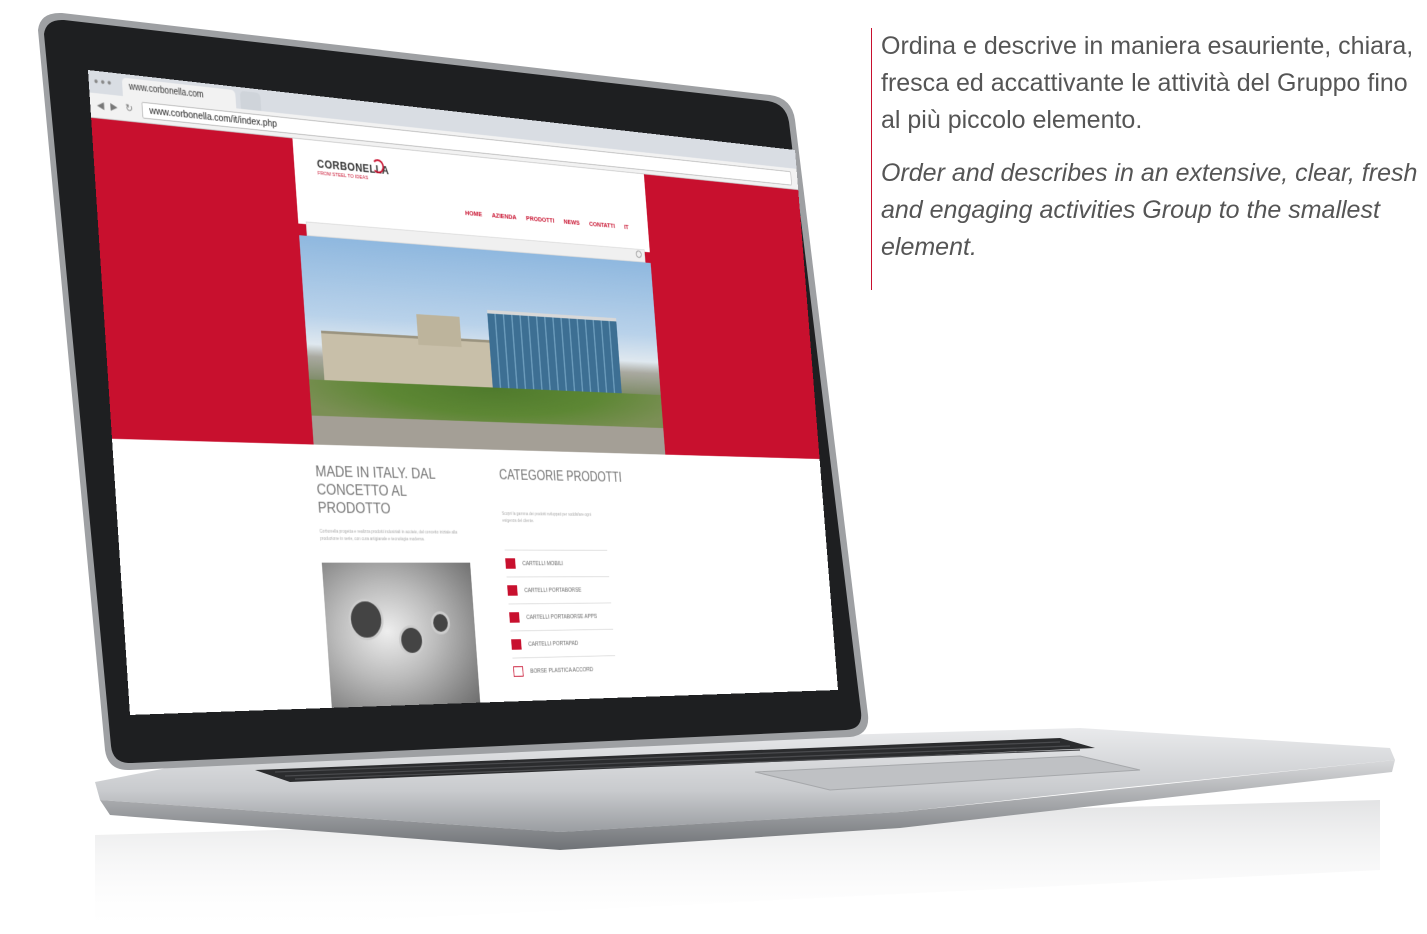 Image resolution: width=1427 pixels, height=934 pixels. What do you see at coordinates (553, 644) in the screenshot?
I see `category-label: CARTELLI PORTAPAD` at bounding box center [553, 644].